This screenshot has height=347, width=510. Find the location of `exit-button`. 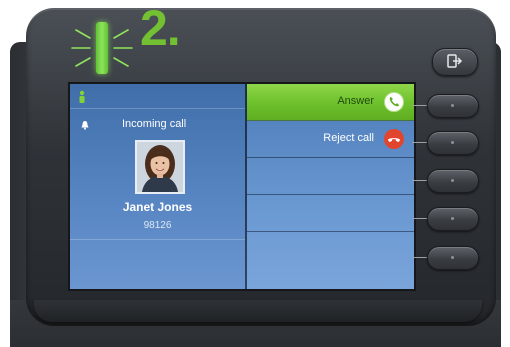

exit-button is located at coordinates (455, 62).